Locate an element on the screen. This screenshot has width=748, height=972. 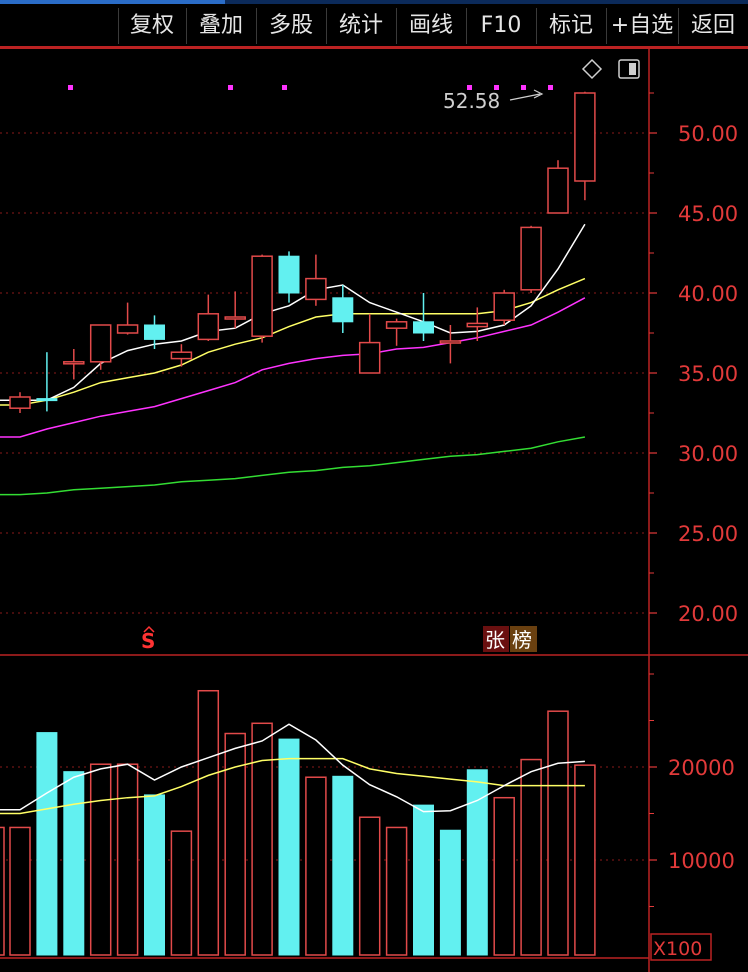
s-signal-marker: S is located at coordinates (148, 641).